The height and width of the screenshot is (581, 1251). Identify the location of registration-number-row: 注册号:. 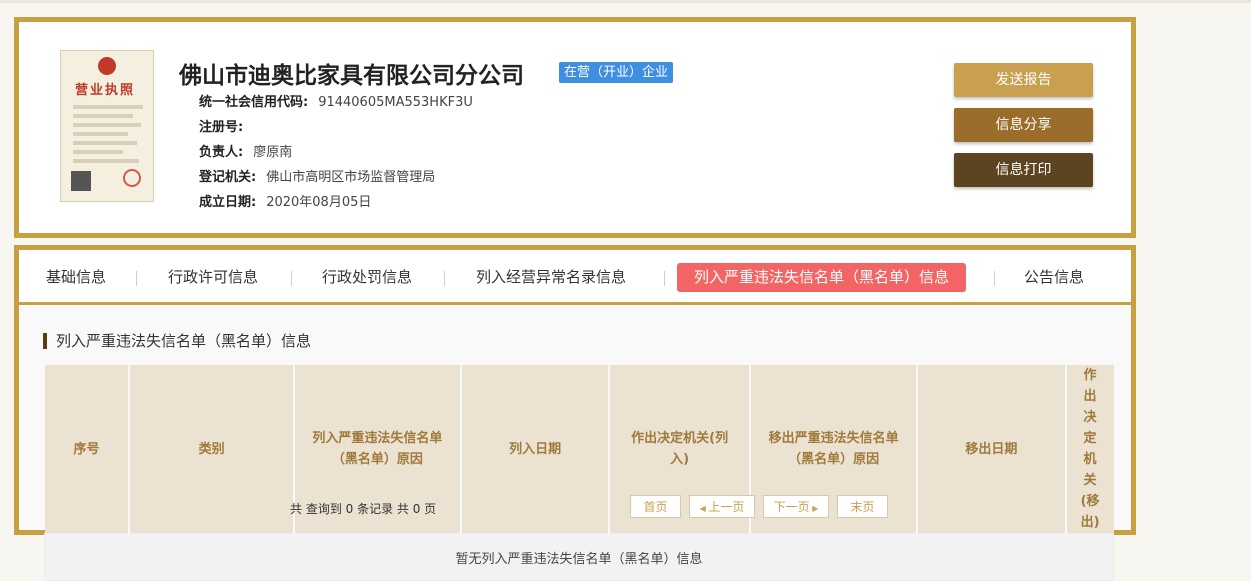
(226, 128).